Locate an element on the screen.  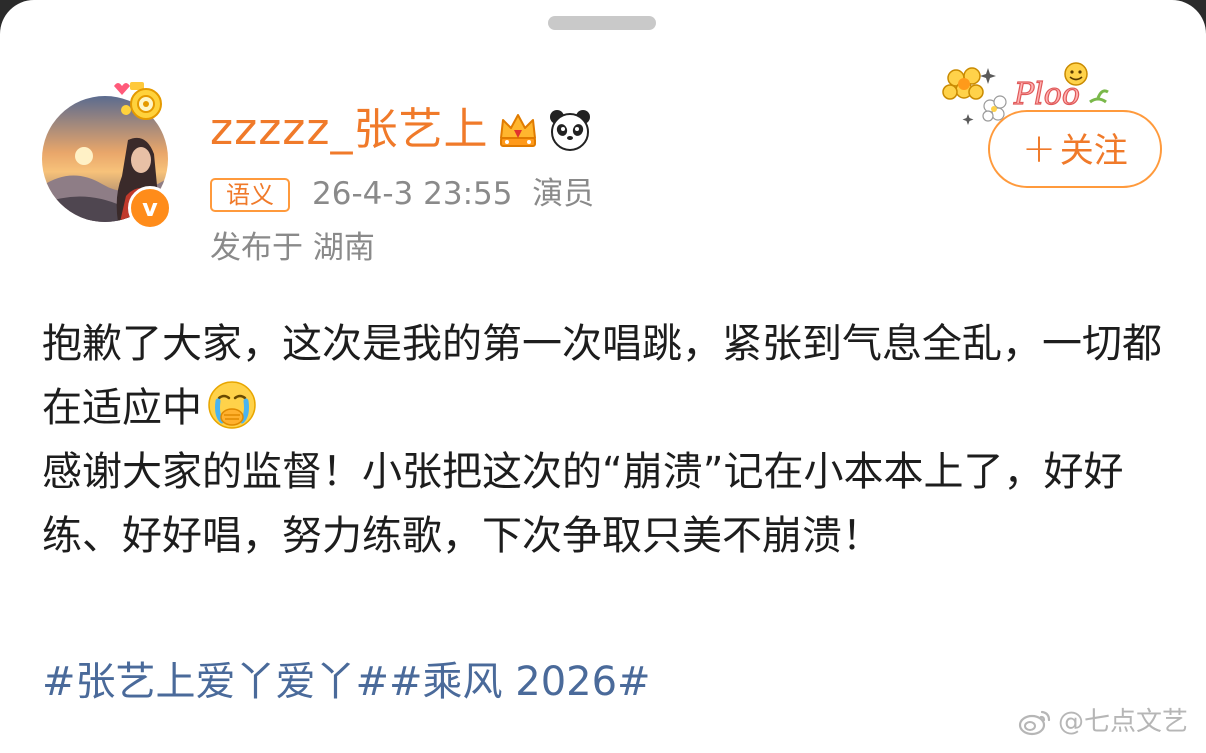
semantic-tag: 语义 is located at coordinates (250, 195).